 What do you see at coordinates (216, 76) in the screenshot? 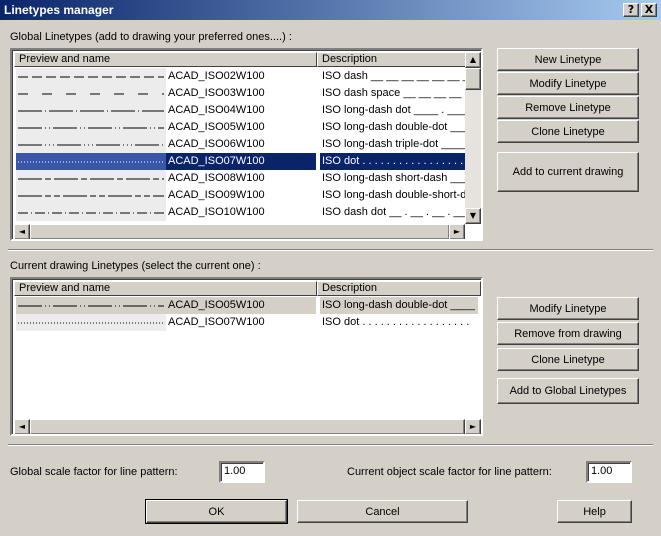
I see `linetype-name: ACAD_ISO02W100` at bounding box center [216, 76].